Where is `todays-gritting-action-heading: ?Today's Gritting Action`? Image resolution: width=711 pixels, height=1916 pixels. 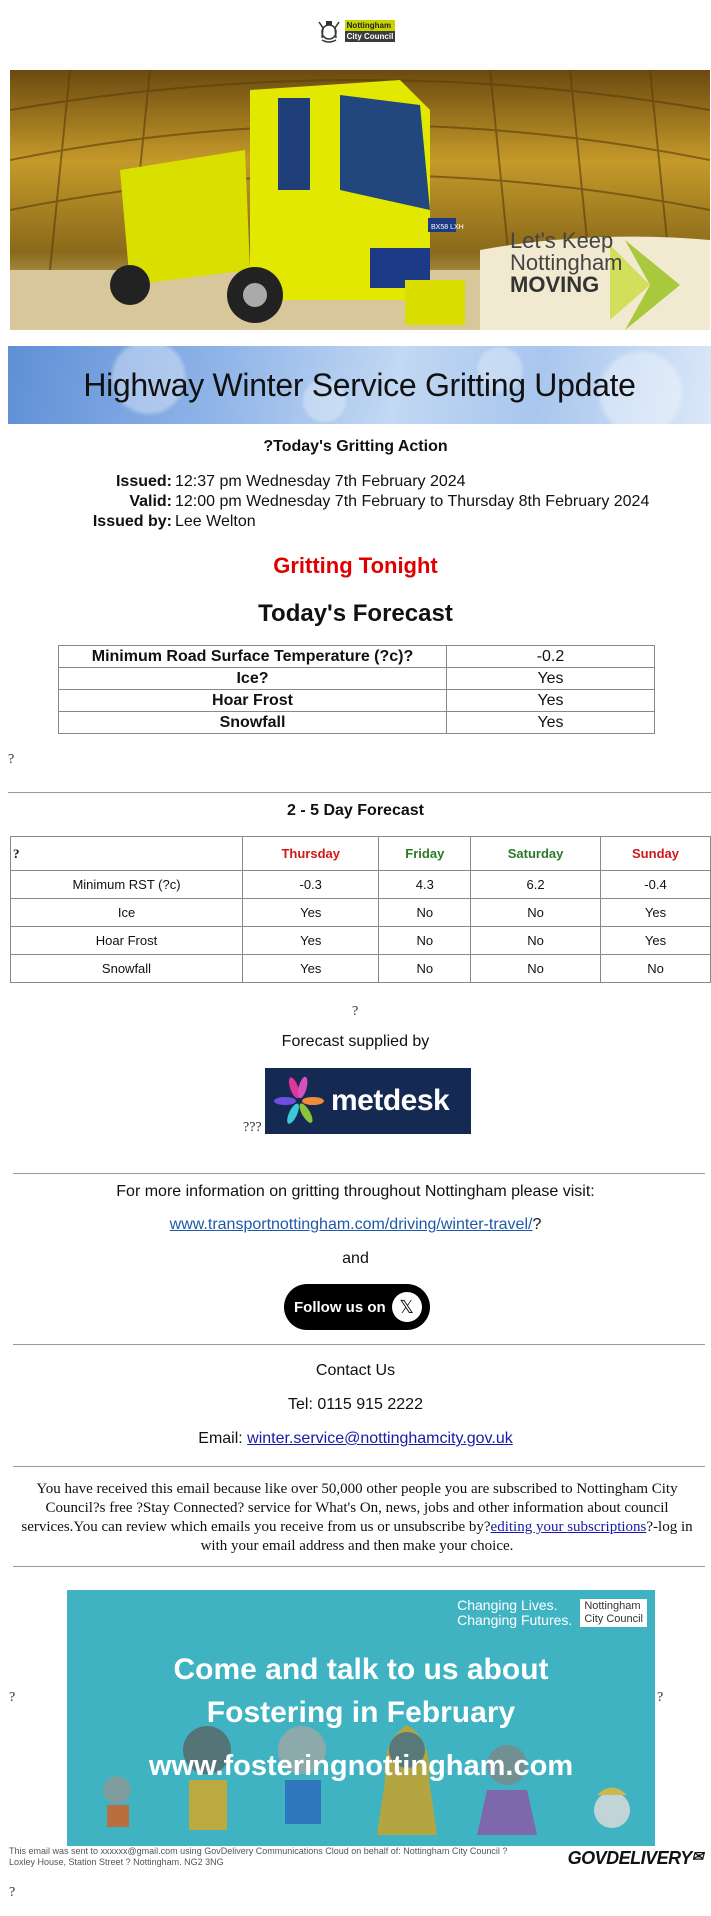
todays-gritting-action-heading: ?Today's Gritting Action is located at coordinates (355, 446).